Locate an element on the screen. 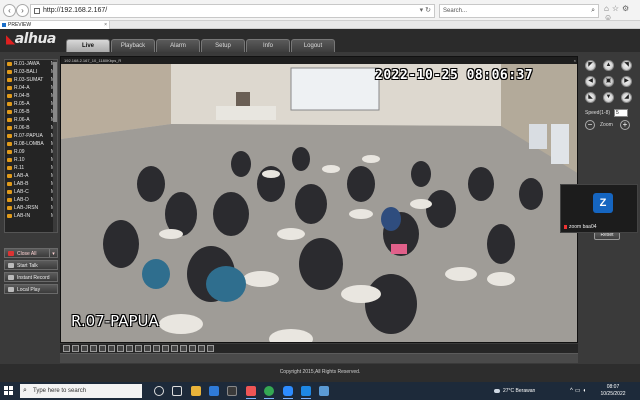 The height and width of the screenshot is (400, 640). app-icon is located at coordinates (251, 392).